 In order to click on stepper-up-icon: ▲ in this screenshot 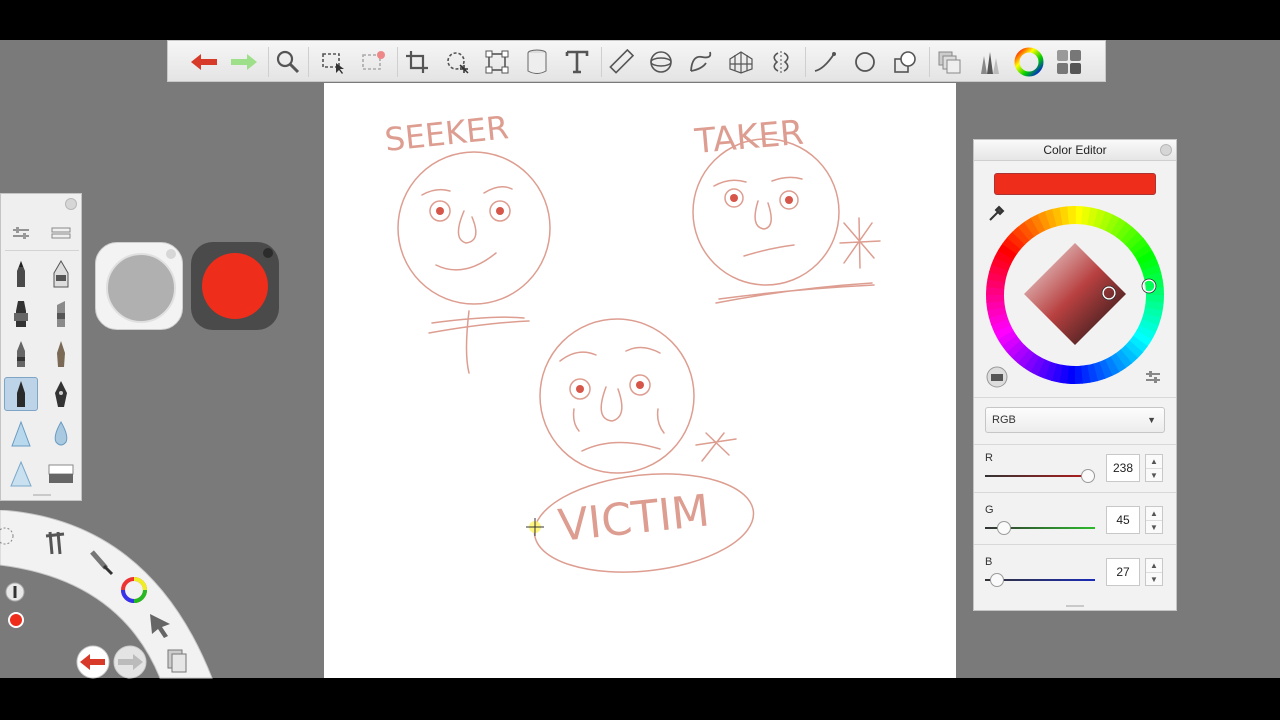, I will do `click(1154, 514)`.